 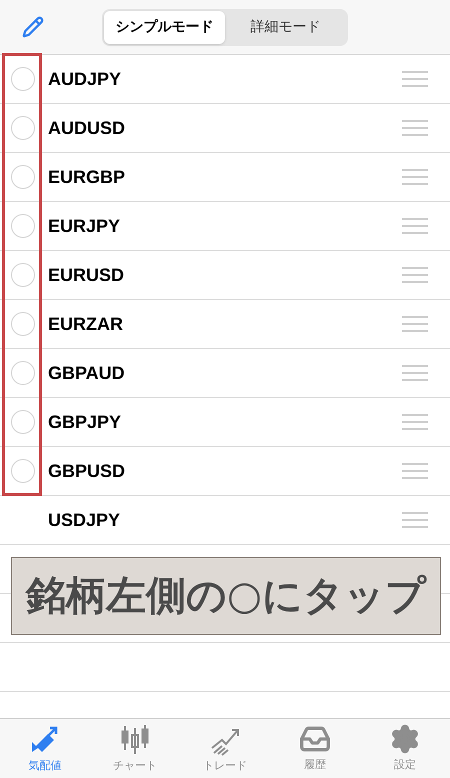 I want to click on tab-bar-item: 気配値, so click(x=45, y=748).